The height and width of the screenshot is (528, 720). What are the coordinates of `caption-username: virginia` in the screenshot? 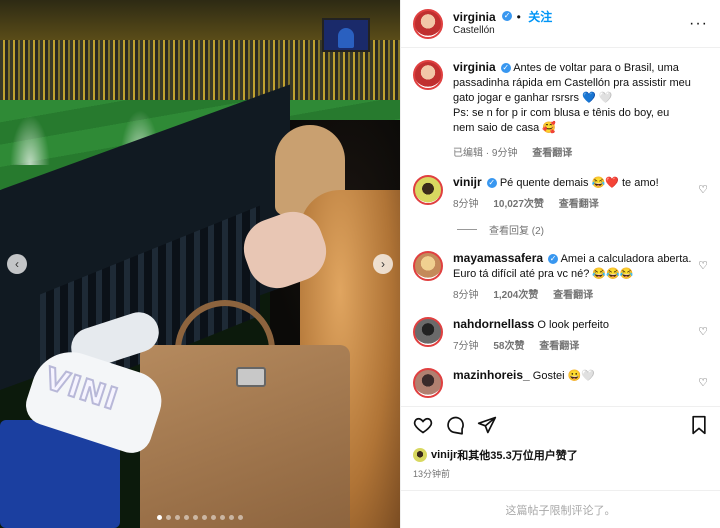 It's located at (474, 67).